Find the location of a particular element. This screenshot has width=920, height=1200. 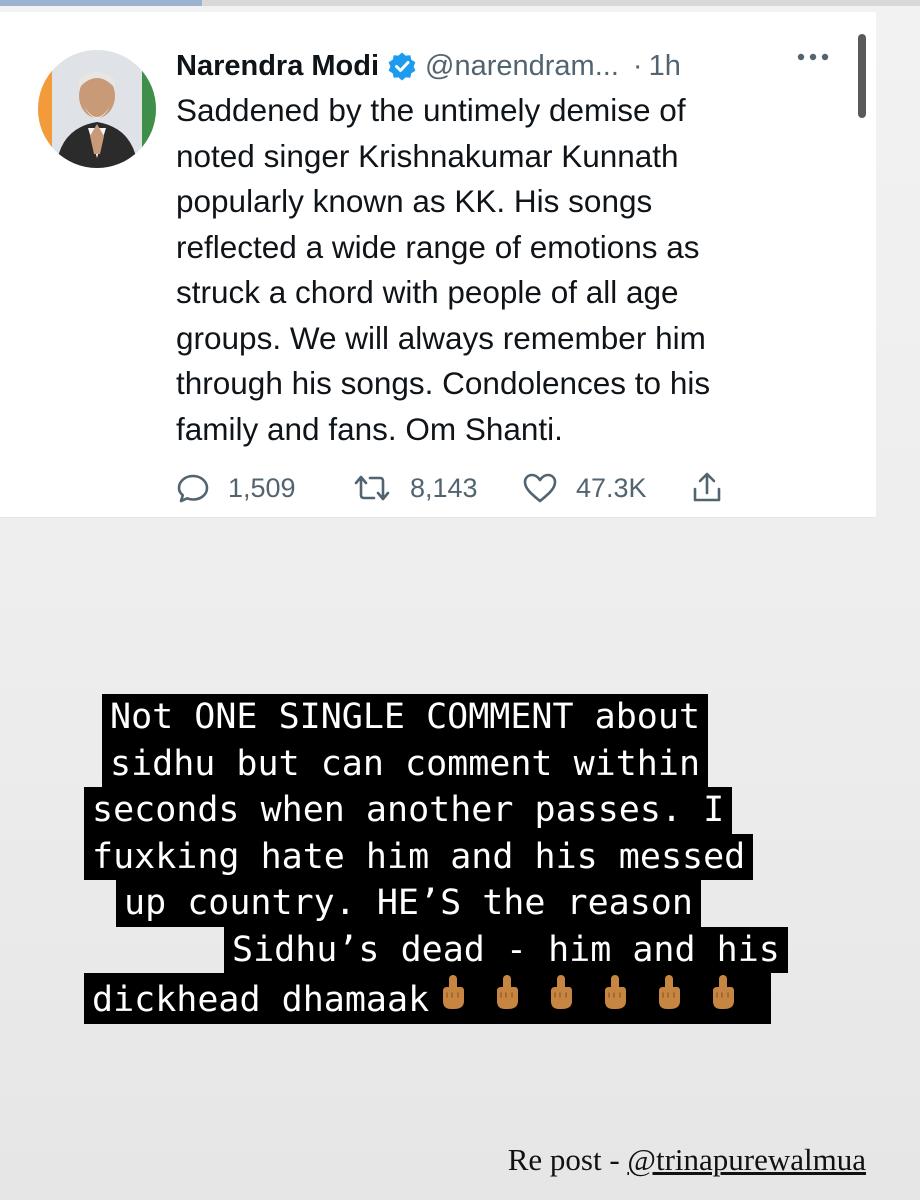

tweet-text-line: through his songs. Condolences to his is located at coordinates (443, 383).